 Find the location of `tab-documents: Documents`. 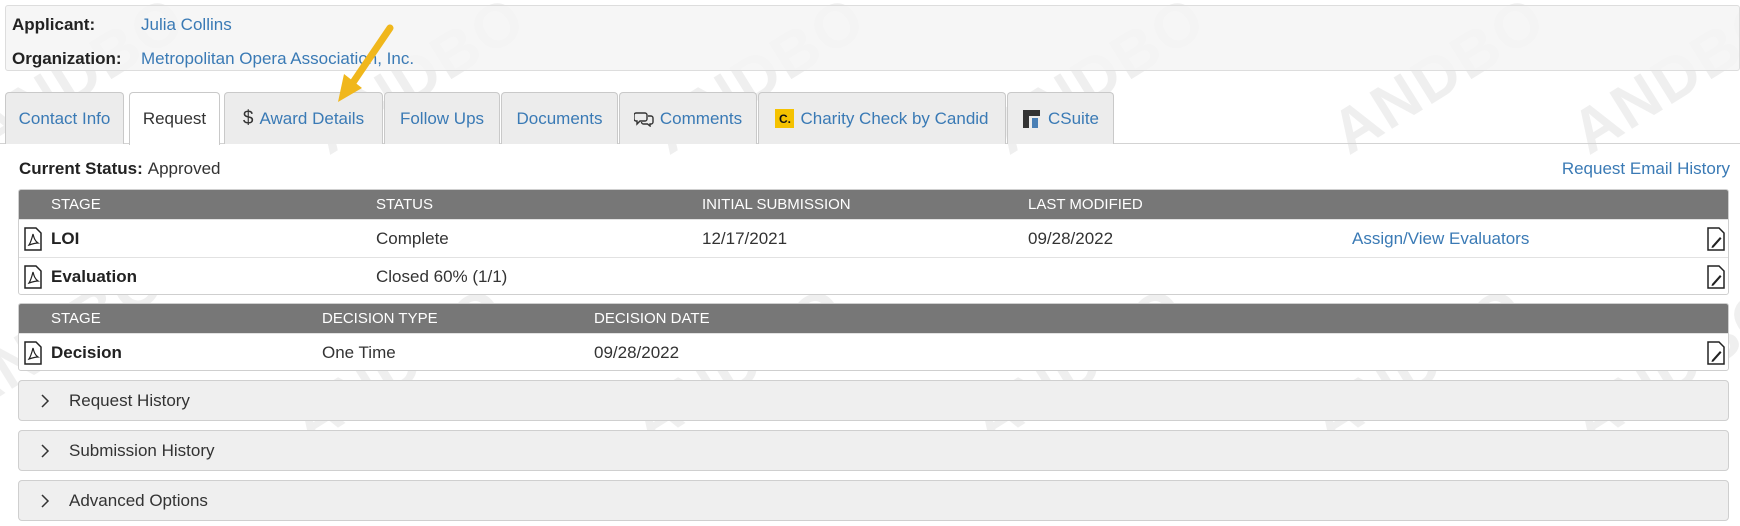

tab-documents: Documents is located at coordinates (559, 118).